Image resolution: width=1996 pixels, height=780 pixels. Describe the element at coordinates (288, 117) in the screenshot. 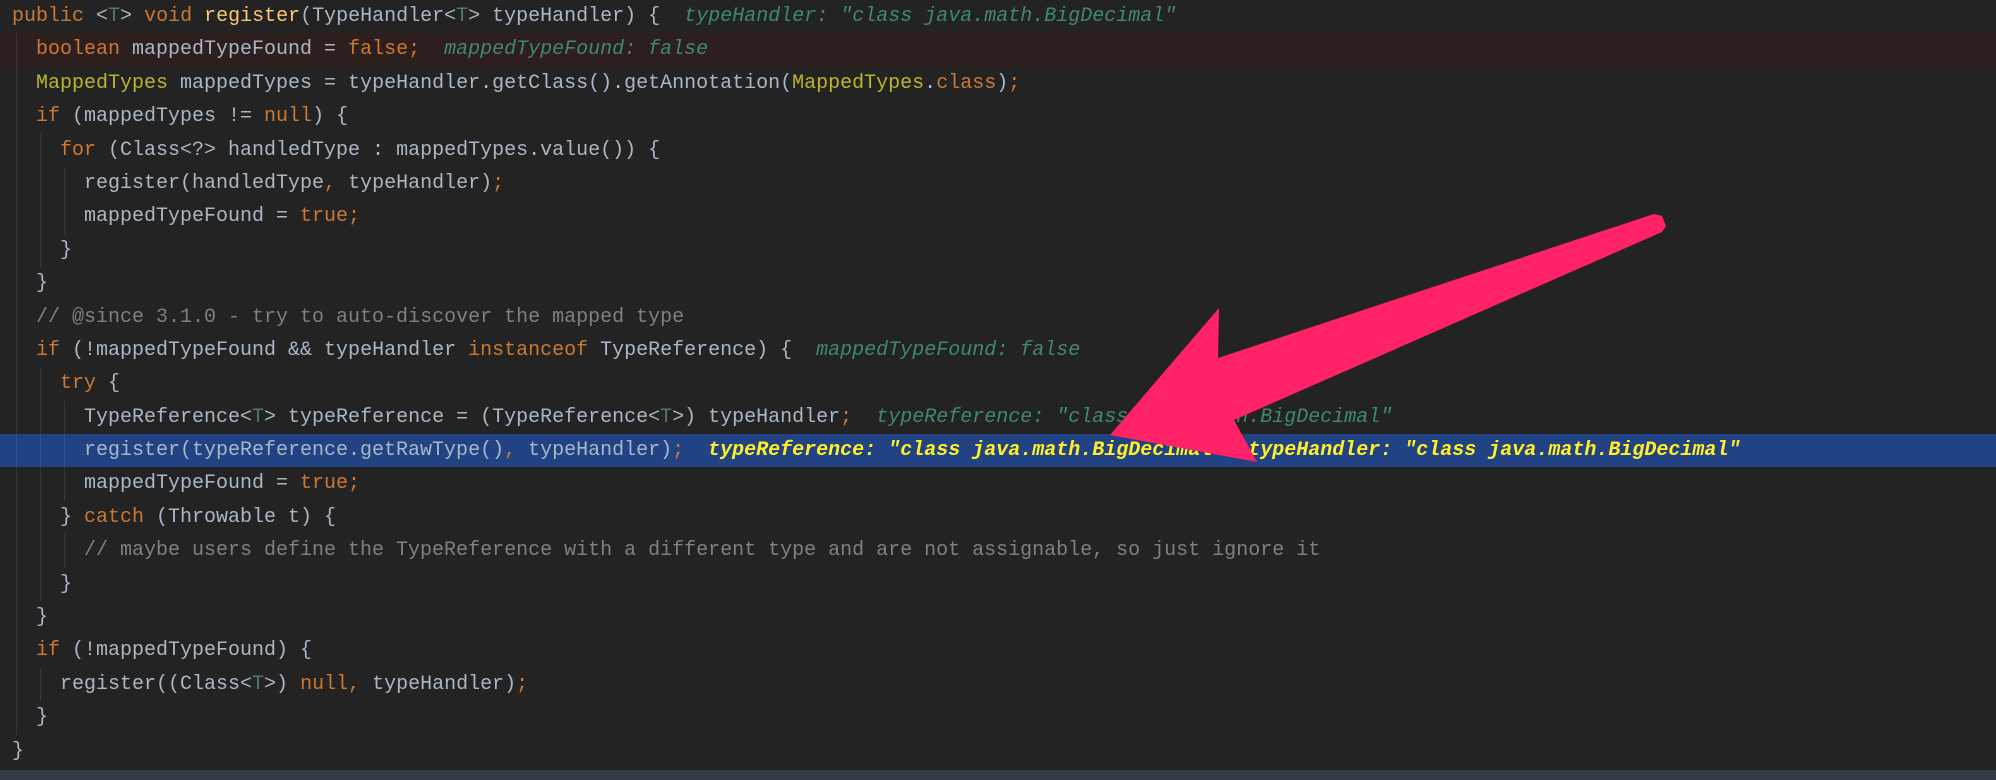

I see `keyword-token: null` at that location.